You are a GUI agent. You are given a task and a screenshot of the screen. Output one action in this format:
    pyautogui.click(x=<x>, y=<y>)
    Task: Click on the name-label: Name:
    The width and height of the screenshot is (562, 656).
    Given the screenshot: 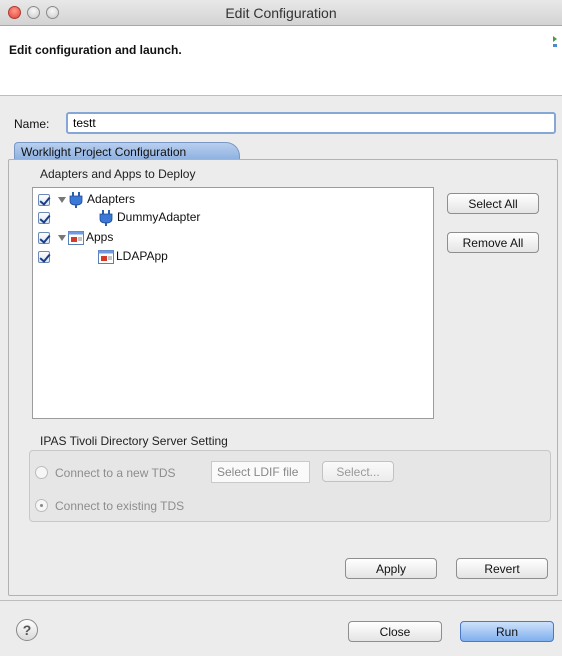 What is the action you would take?
    pyautogui.click(x=32, y=124)
    